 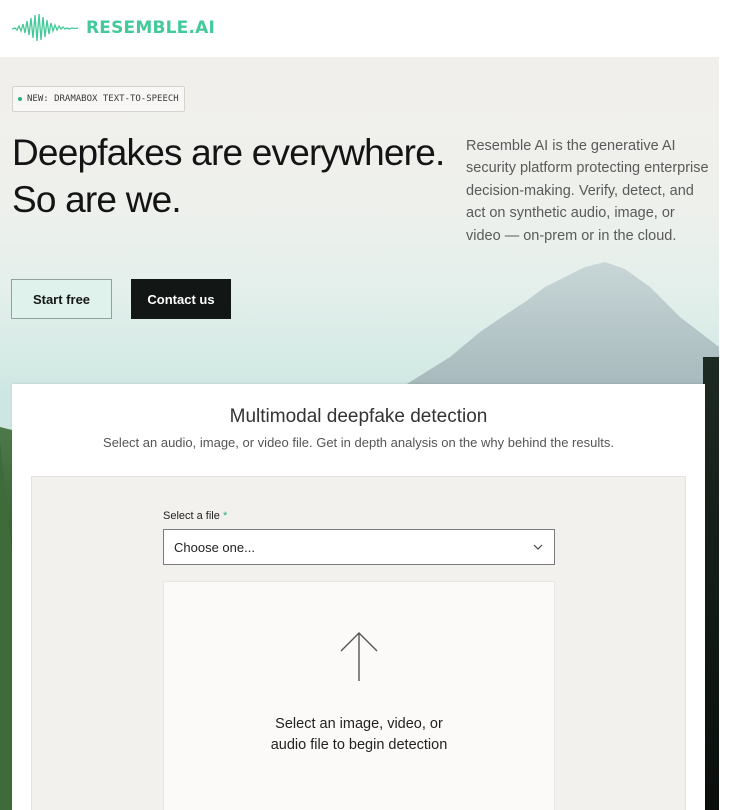 I want to click on arrow-up-icon, so click(x=359, y=656).